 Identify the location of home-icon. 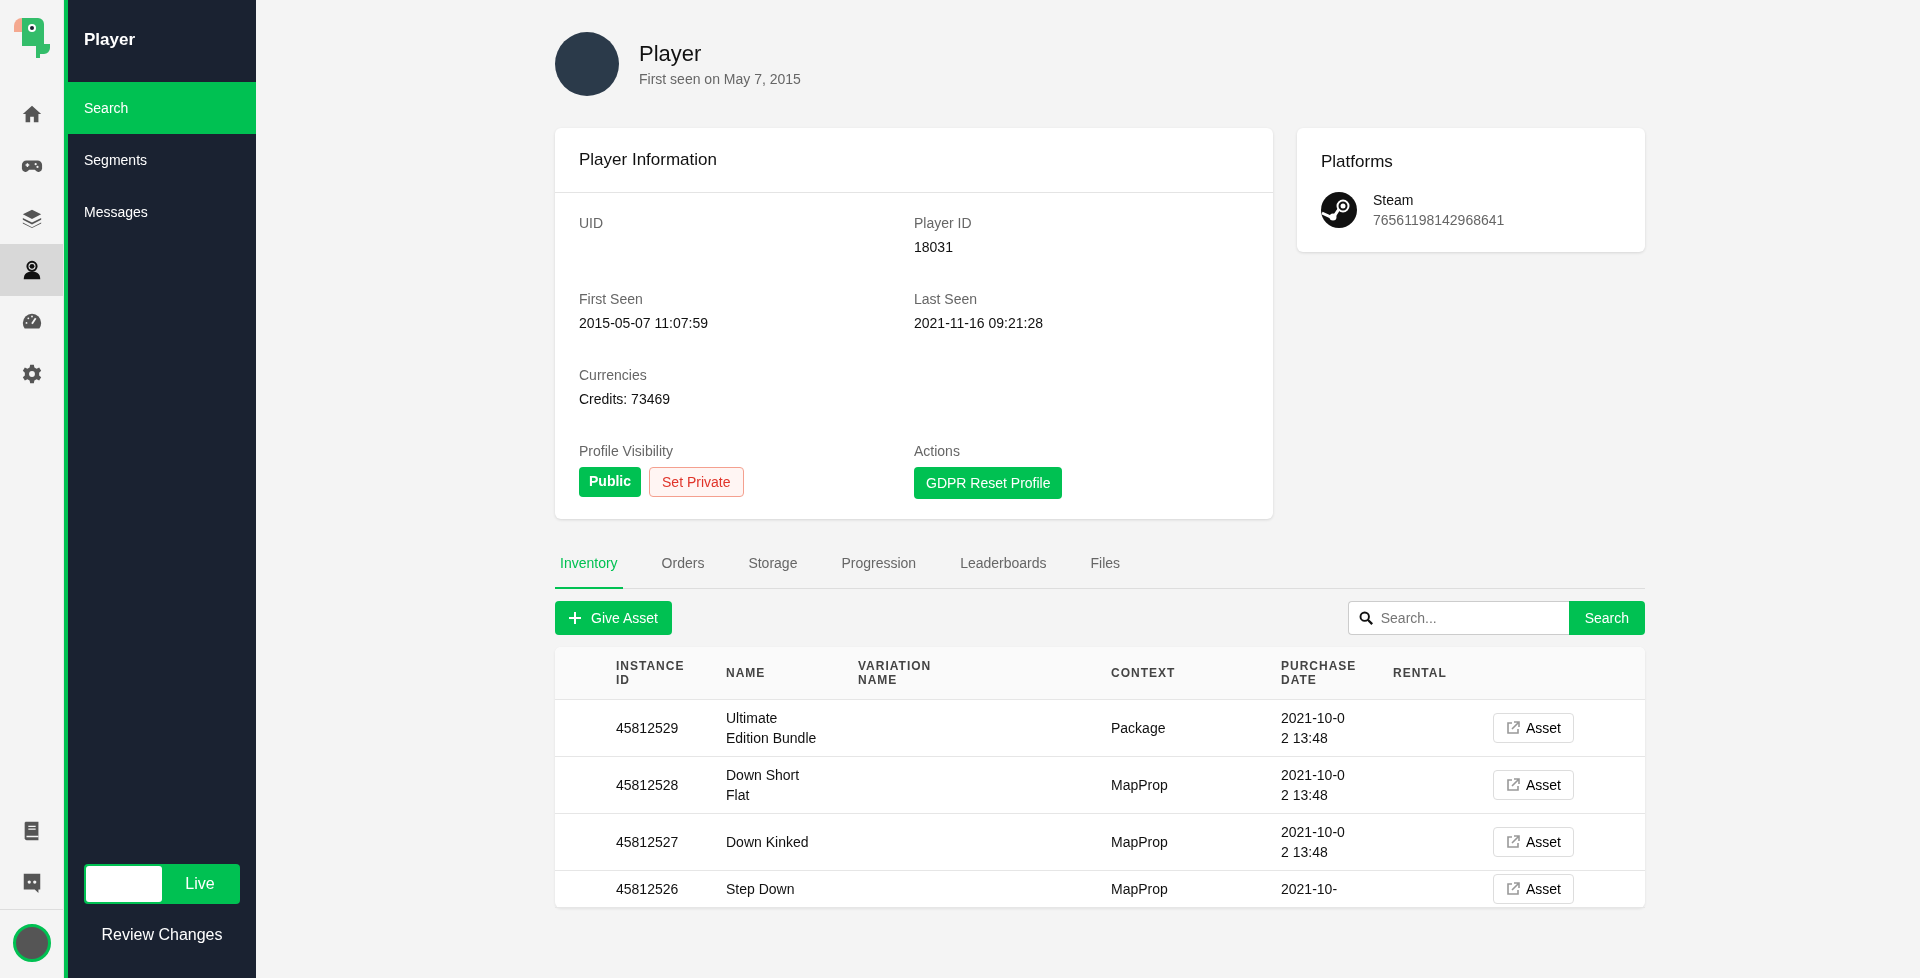
(31, 114).